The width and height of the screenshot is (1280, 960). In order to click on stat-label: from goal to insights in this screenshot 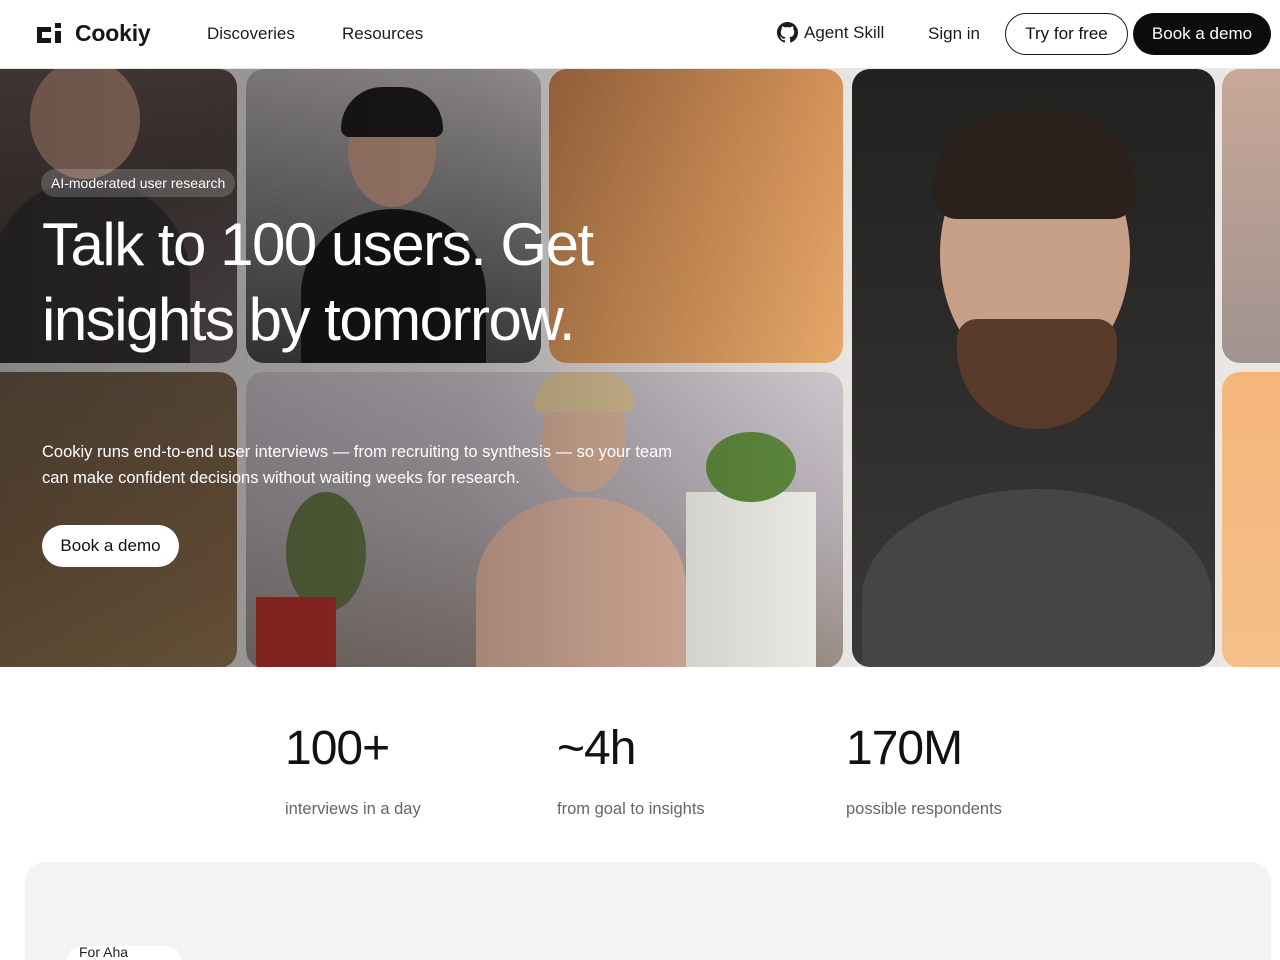, I will do `click(631, 809)`.